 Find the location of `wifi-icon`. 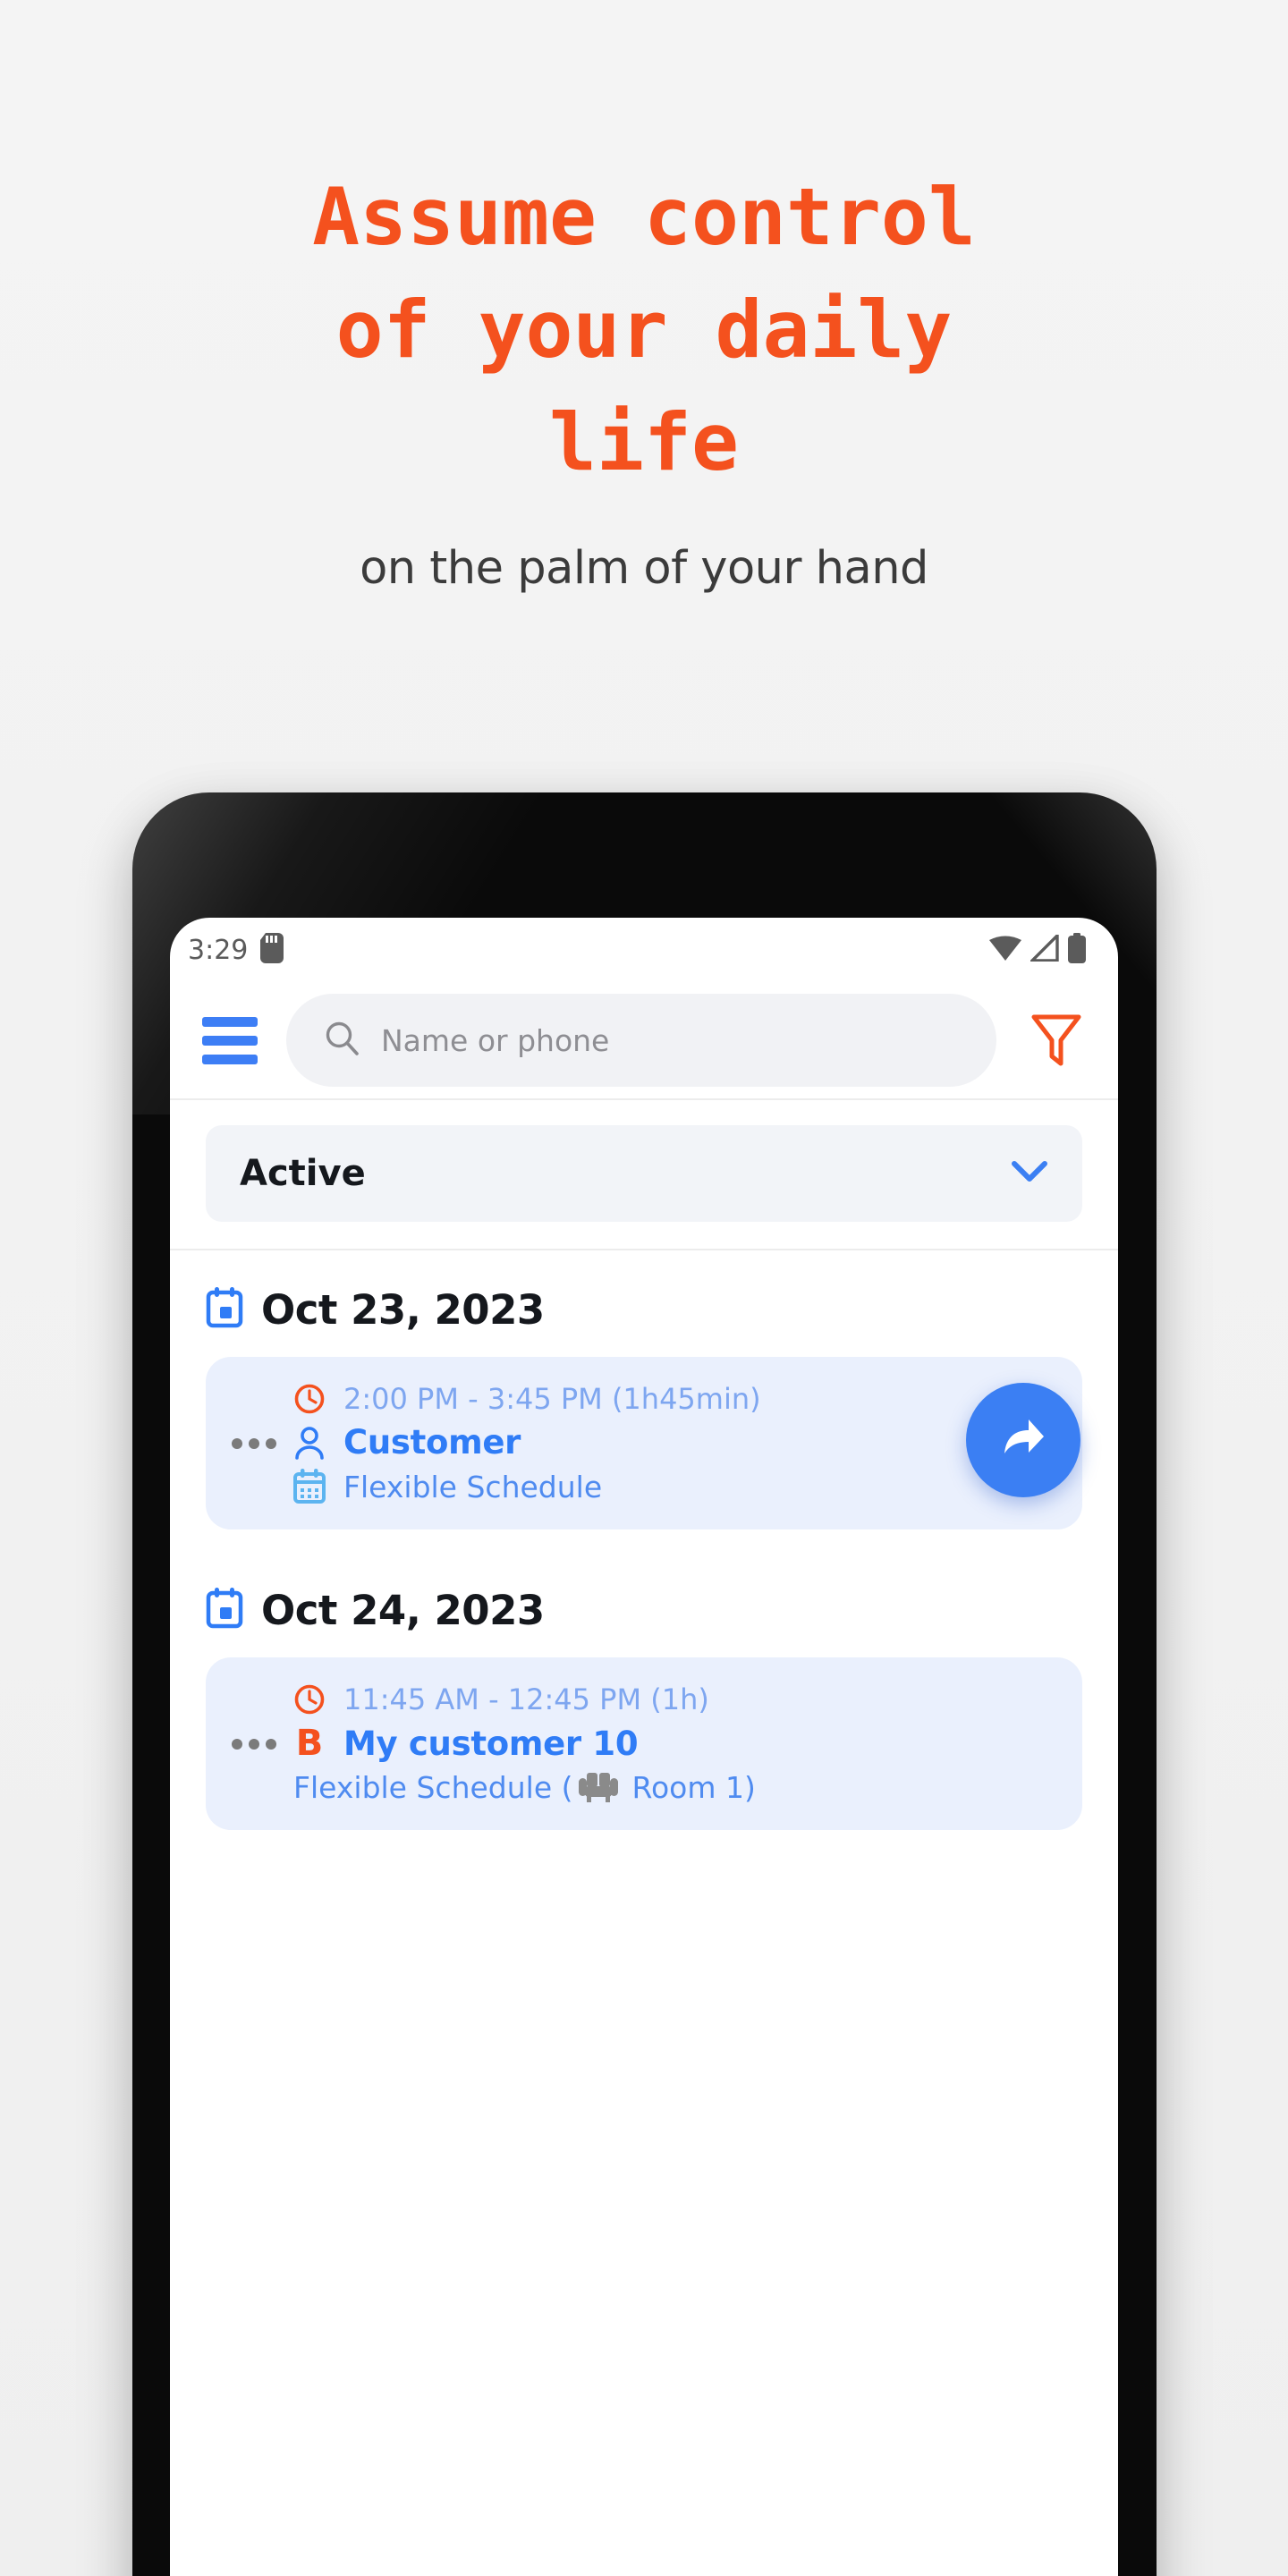

wifi-icon is located at coordinates (1005, 950).